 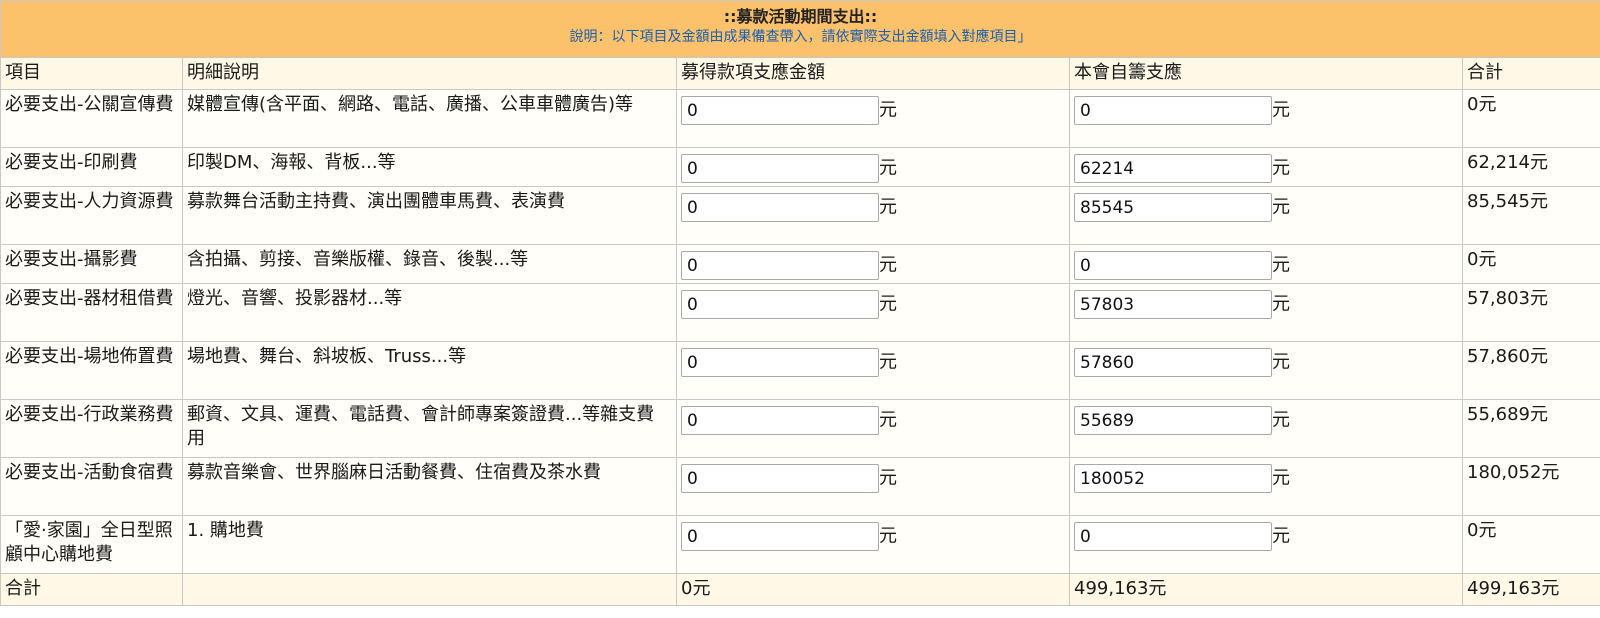 I want to click on column-header-detail: 明細說明, so click(x=429, y=73).